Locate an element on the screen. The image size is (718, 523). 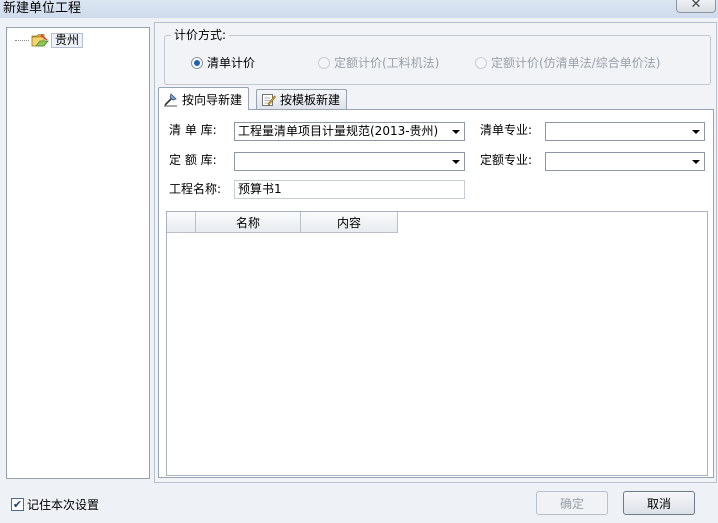
grid-header-content: 内容 is located at coordinates (349, 222).